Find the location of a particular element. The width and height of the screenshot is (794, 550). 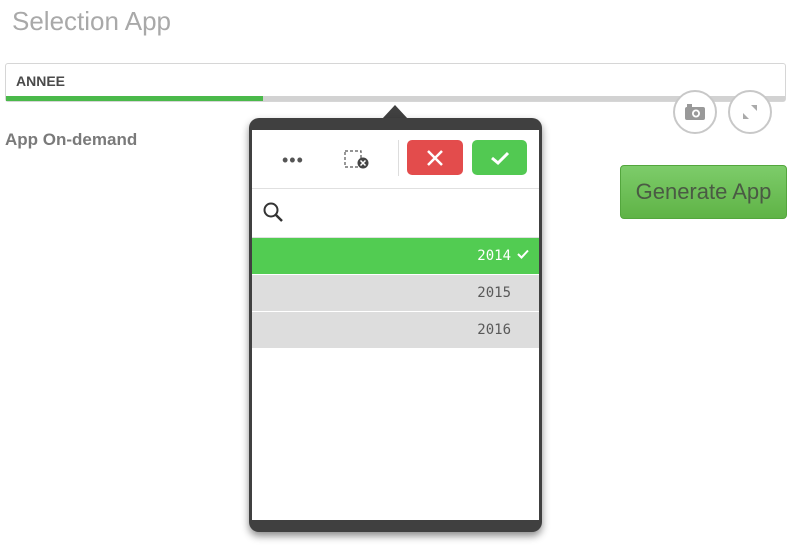

page-title: Selection App is located at coordinates (92, 21).